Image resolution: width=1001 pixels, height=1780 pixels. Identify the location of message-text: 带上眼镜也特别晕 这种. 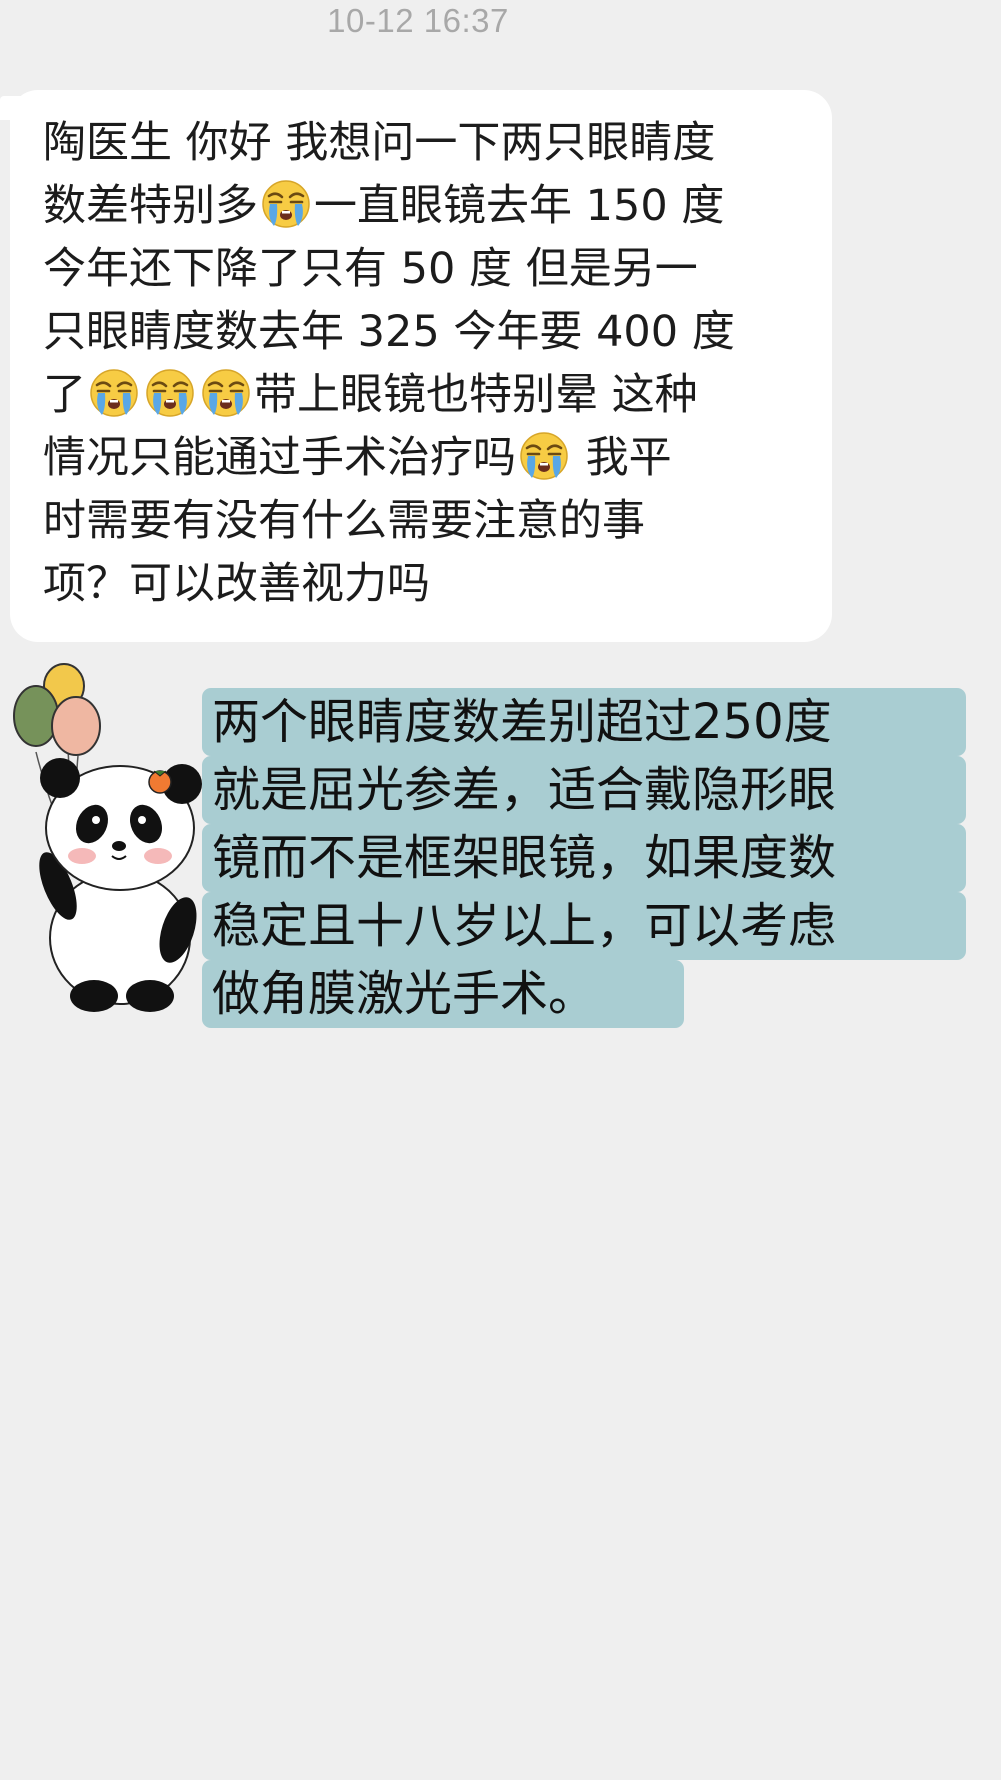
(476, 395).